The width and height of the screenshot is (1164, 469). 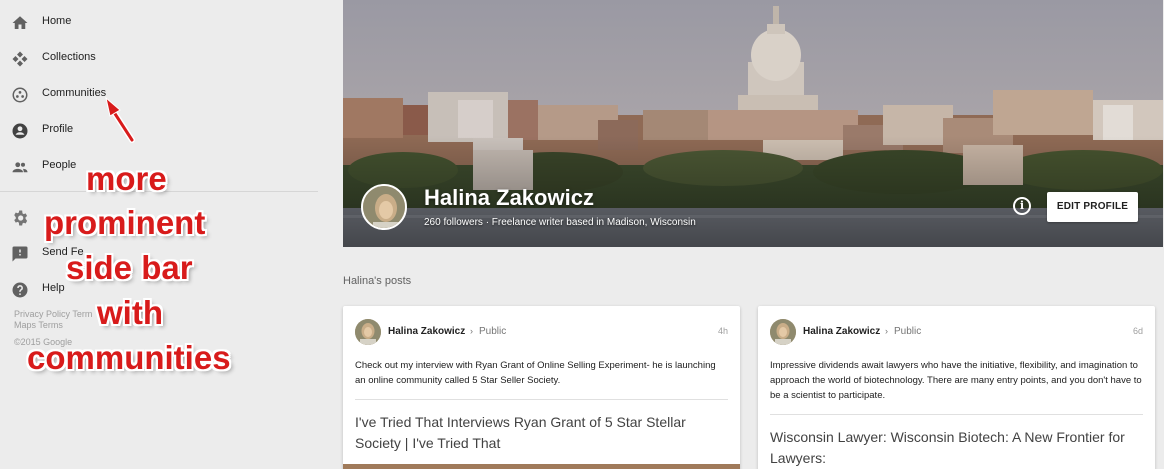 What do you see at coordinates (69, 57) in the screenshot?
I see `sidebar-item-label: Collections` at bounding box center [69, 57].